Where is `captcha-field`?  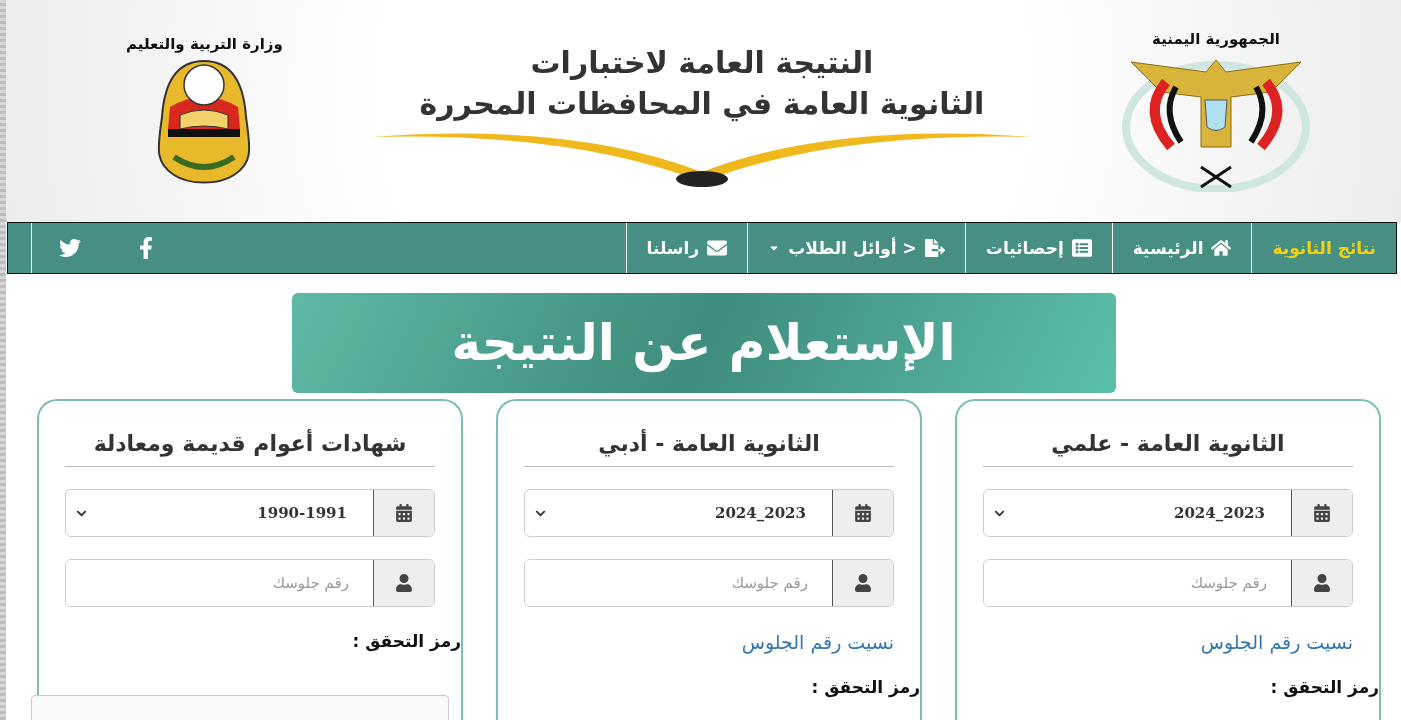
captcha-field is located at coordinates (240, 707).